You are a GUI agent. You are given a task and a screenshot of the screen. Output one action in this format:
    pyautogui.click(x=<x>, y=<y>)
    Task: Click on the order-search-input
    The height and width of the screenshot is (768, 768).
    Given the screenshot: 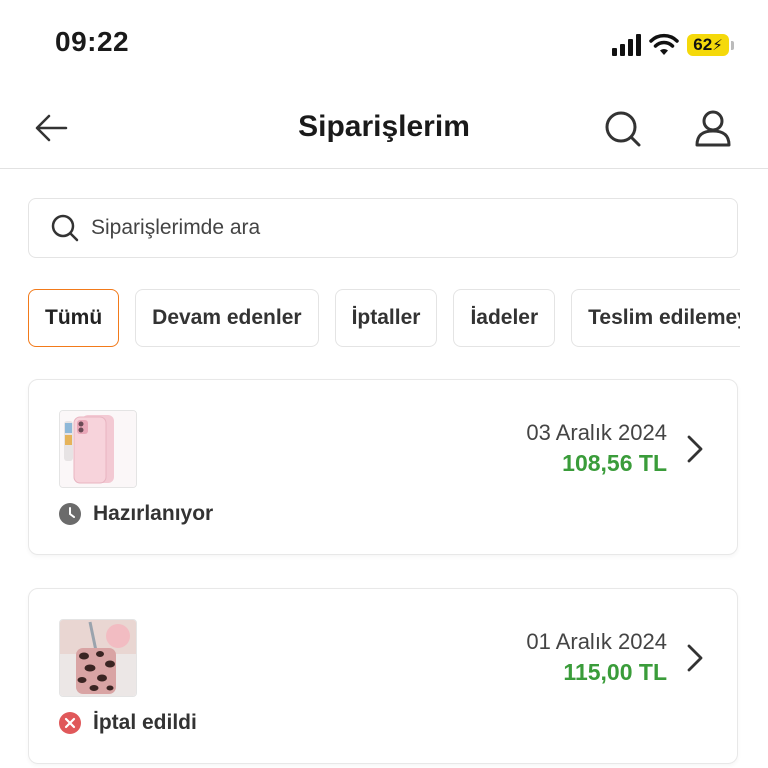 What is the action you would take?
    pyautogui.click(x=391, y=228)
    